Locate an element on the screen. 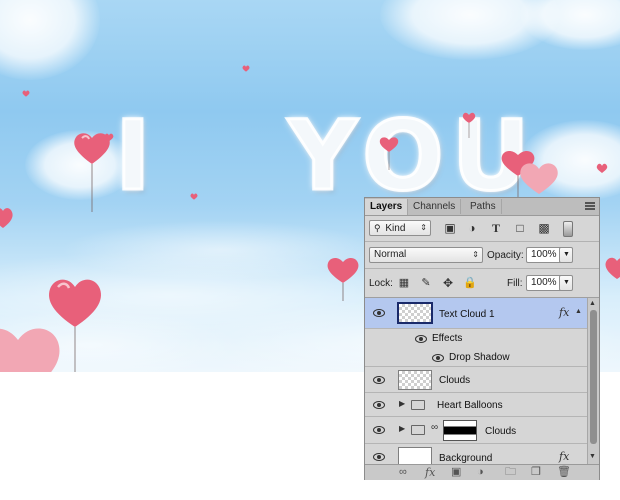  layer-heart-balloons-group: ▶ Heart Balloons is located at coordinates (476, 405).